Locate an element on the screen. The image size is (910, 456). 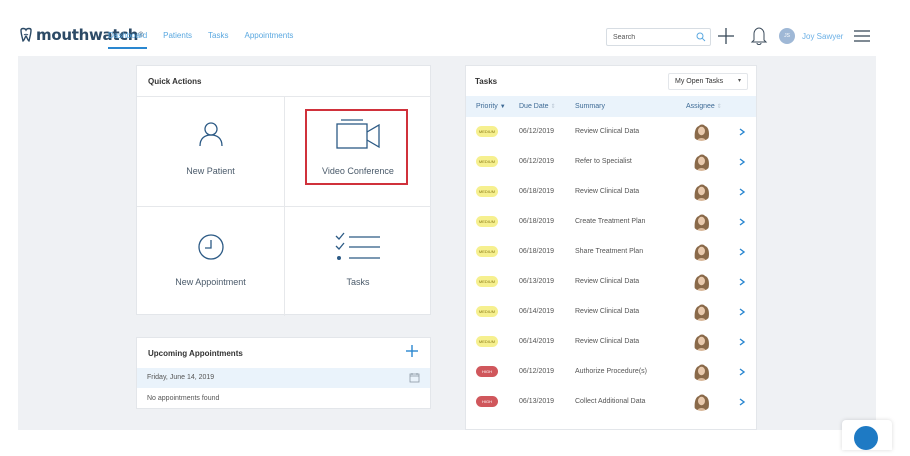
nav-patients: Patients is located at coordinates (177, 40).